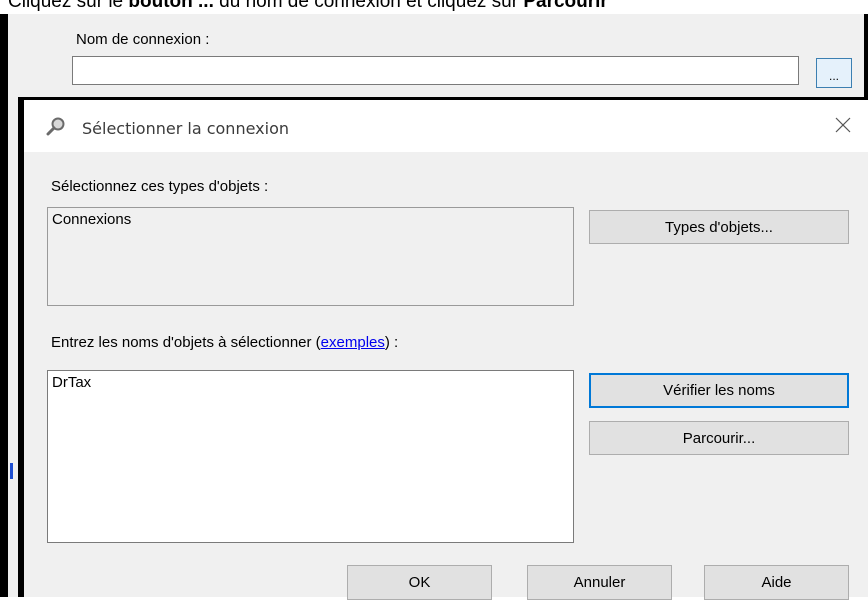 This screenshot has width=868, height=600. What do you see at coordinates (143, 39) in the screenshot?
I see `login-name-label: Nom de connexion :` at bounding box center [143, 39].